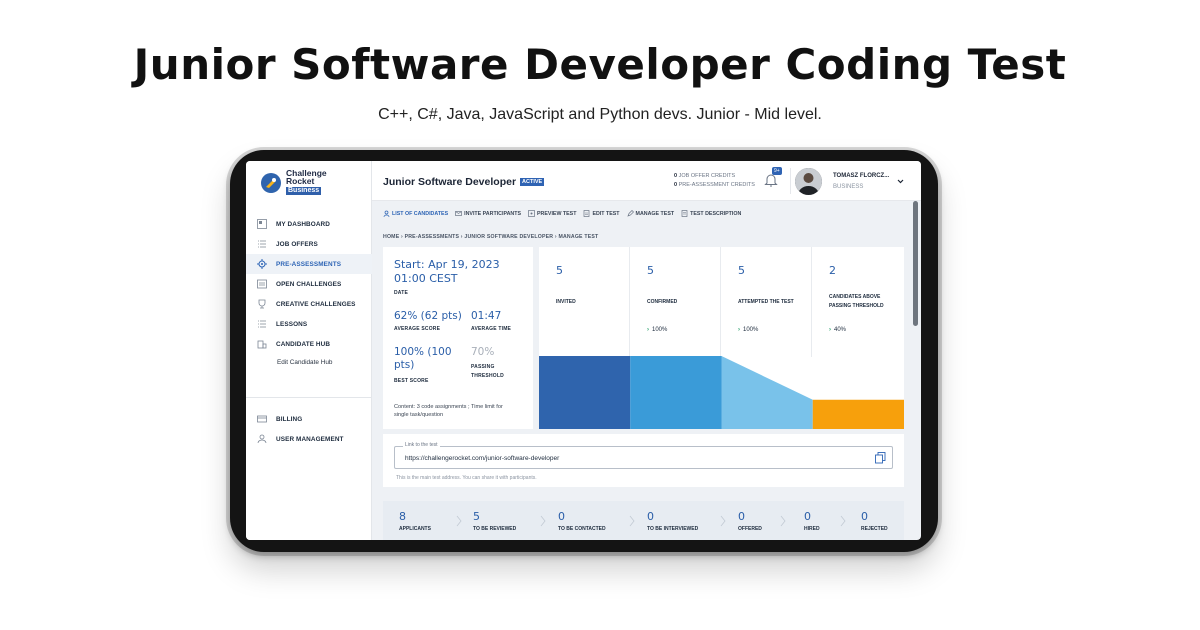 The image size is (1200, 630). What do you see at coordinates (531, 213) in the screenshot?
I see `eye-icon` at bounding box center [531, 213].